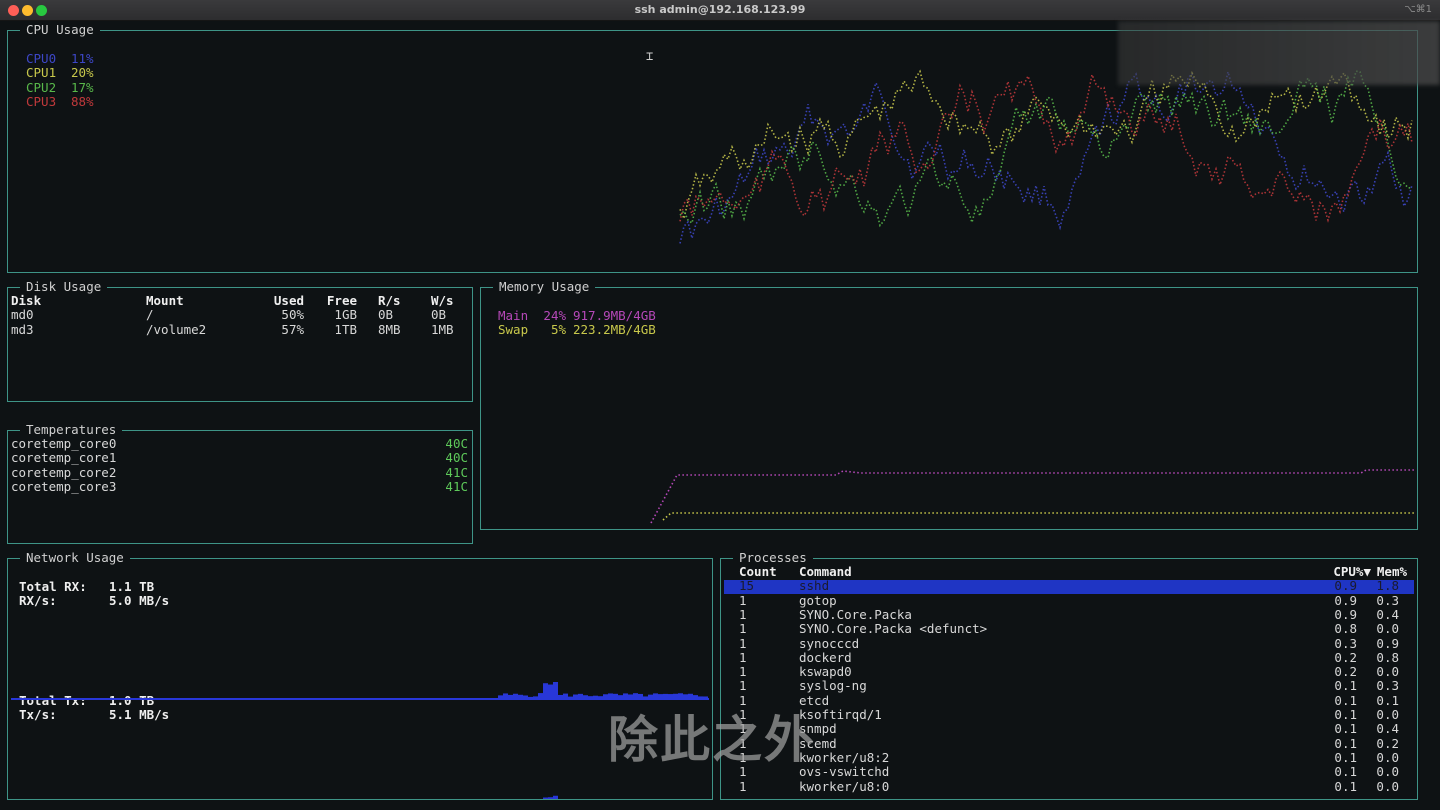  Describe the element at coordinates (292, 315) in the screenshot. I see `disk-cell: 50%` at that location.